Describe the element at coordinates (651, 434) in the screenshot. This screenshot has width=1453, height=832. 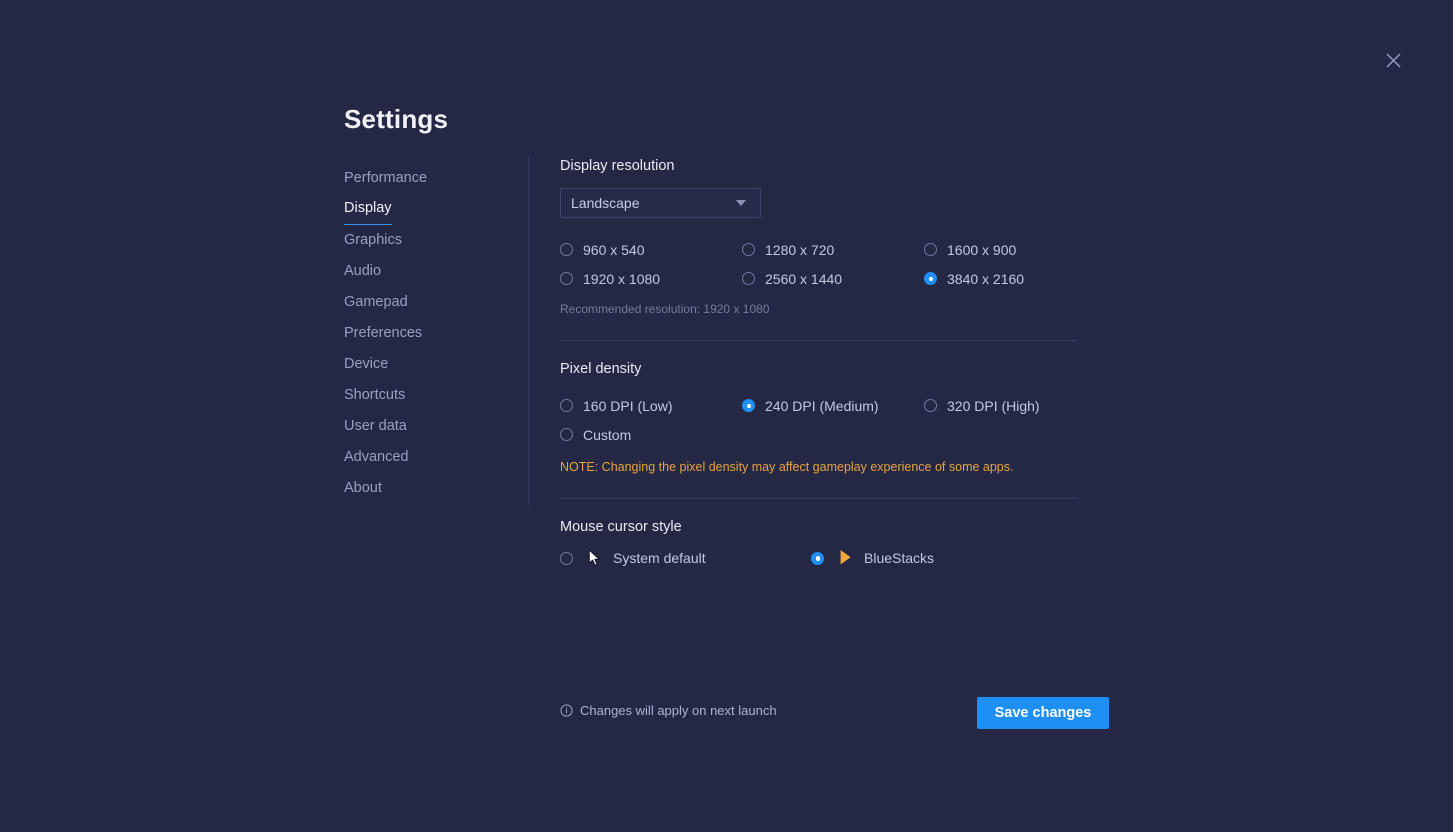
I see `density-option-custom: Custom` at that location.